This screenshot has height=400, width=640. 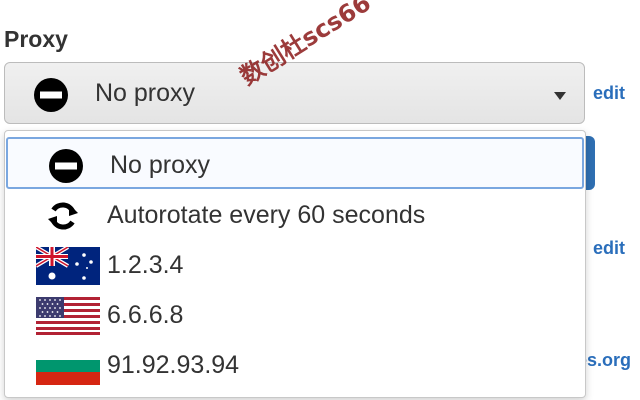 I want to click on option-label: 1.2.3.4, so click(x=145, y=265).